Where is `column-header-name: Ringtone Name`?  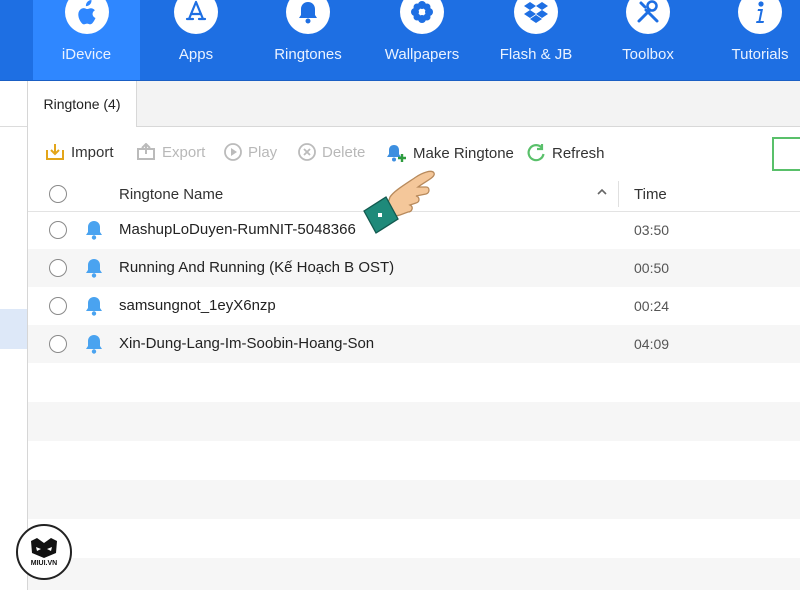
column-header-name: Ringtone Name is located at coordinates (171, 194).